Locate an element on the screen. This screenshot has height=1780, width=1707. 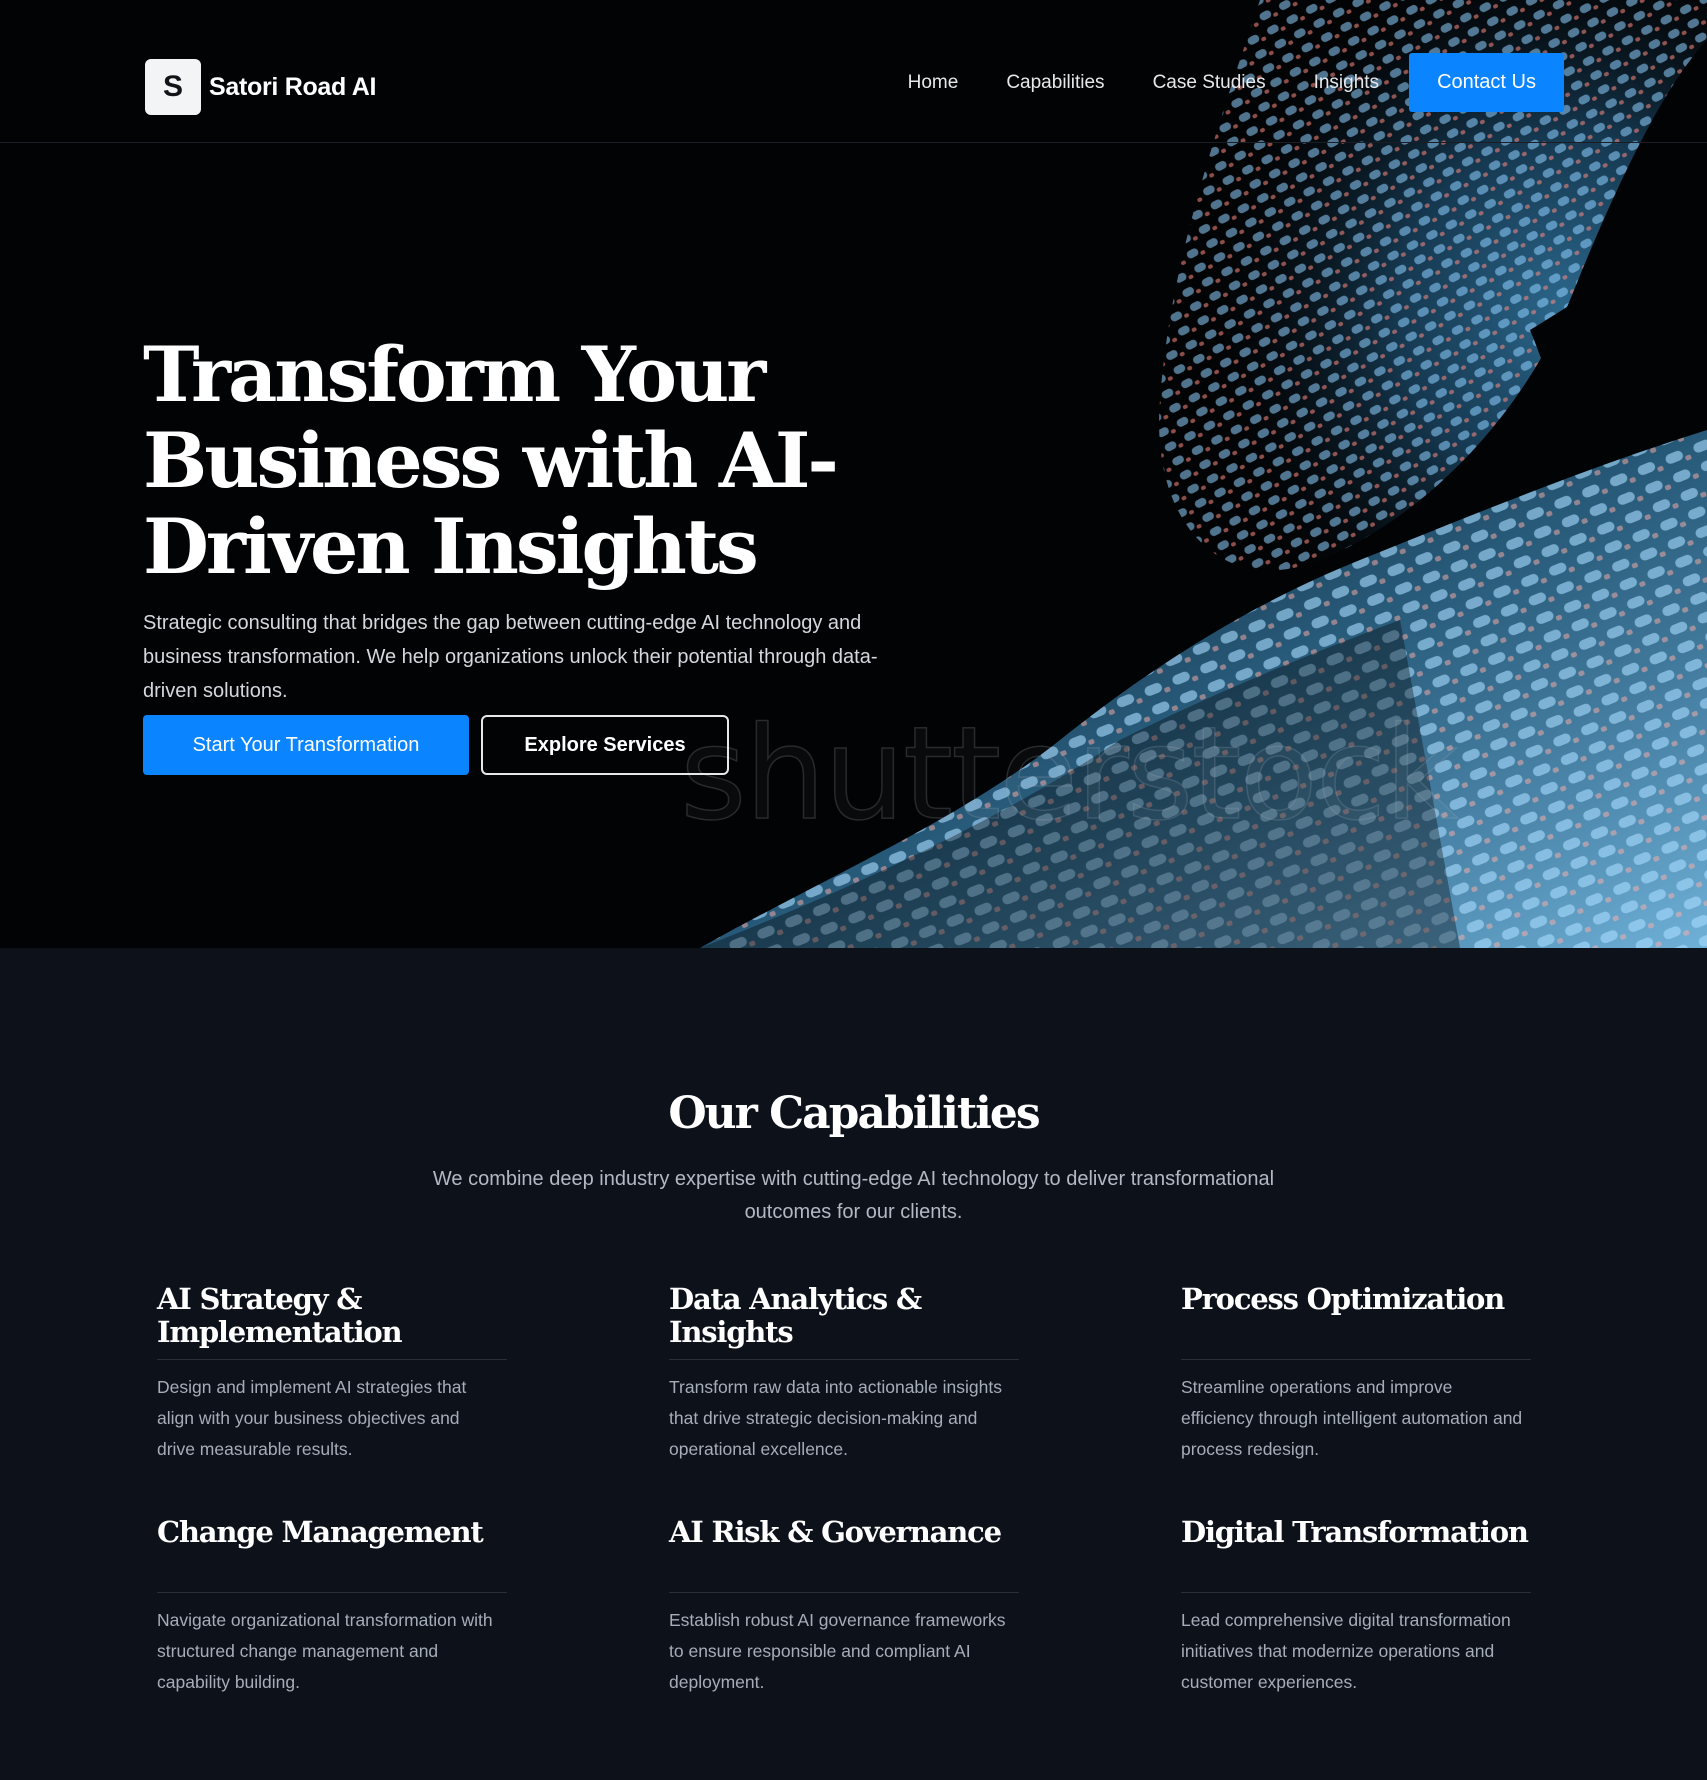
capability-title: Change Management is located at coordinates (332, 1554).